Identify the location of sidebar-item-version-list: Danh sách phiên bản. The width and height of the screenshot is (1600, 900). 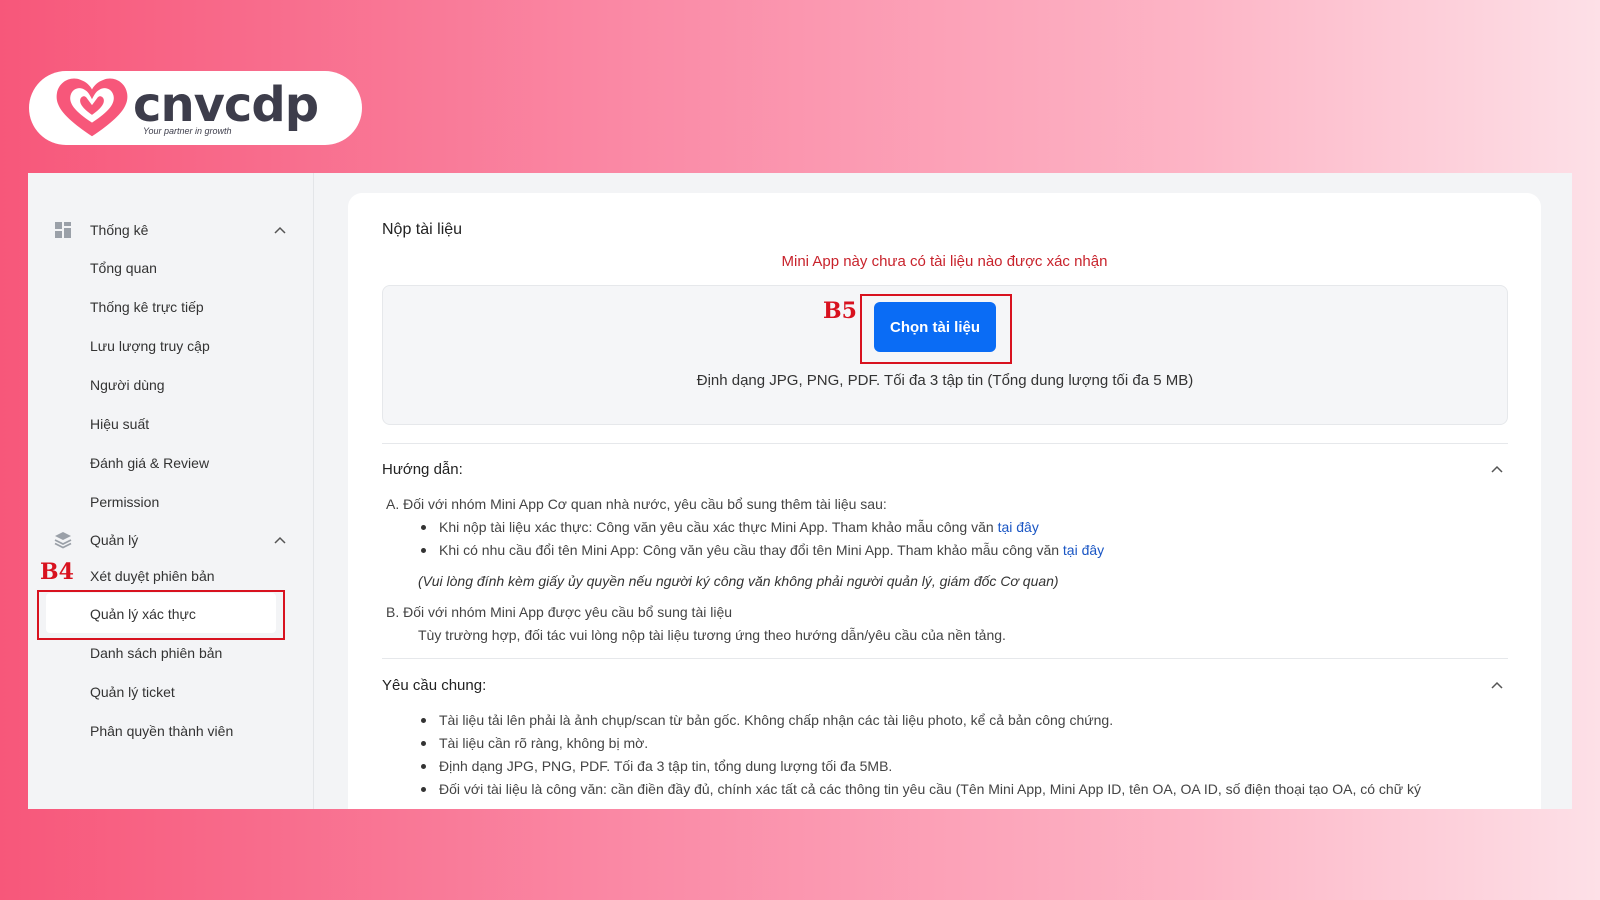
(156, 653).